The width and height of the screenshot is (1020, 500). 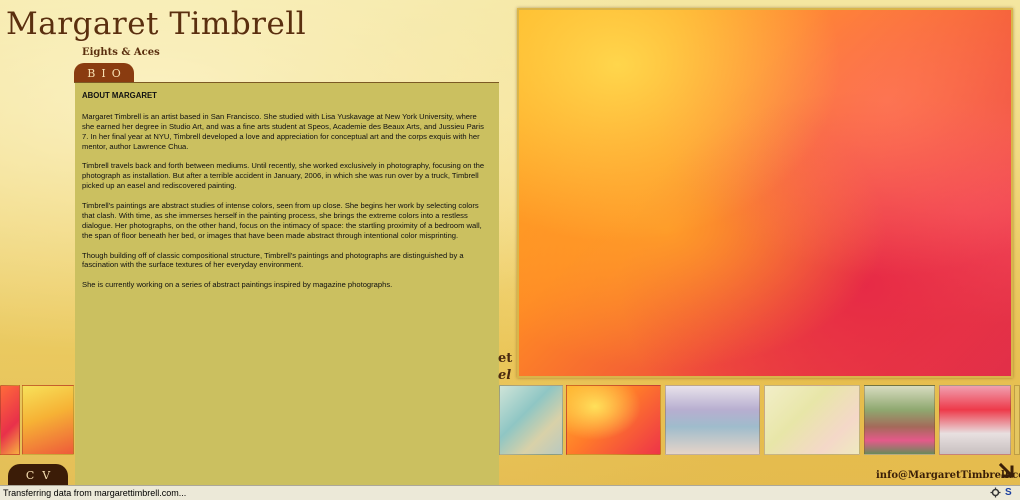 What do you see at coordinates (119, 95) in the screenshot?
I see `bio-heading: ABOUT MARGARET` at bounding box center [119, 95].